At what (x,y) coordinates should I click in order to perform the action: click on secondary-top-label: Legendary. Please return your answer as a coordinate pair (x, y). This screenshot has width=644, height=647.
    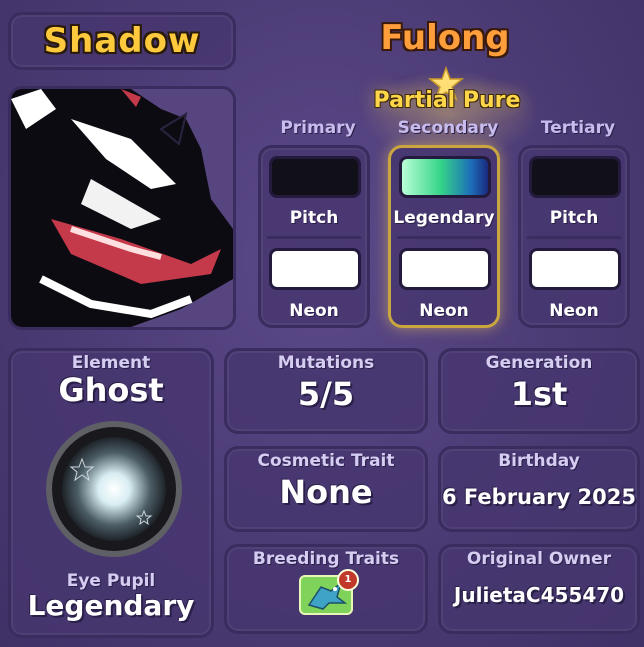
    Looking at the image, I should click on (444, 218).